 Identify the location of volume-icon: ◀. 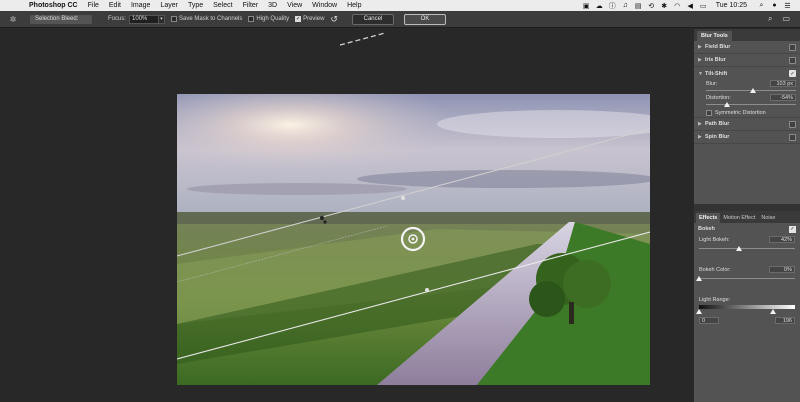
(690, 6).